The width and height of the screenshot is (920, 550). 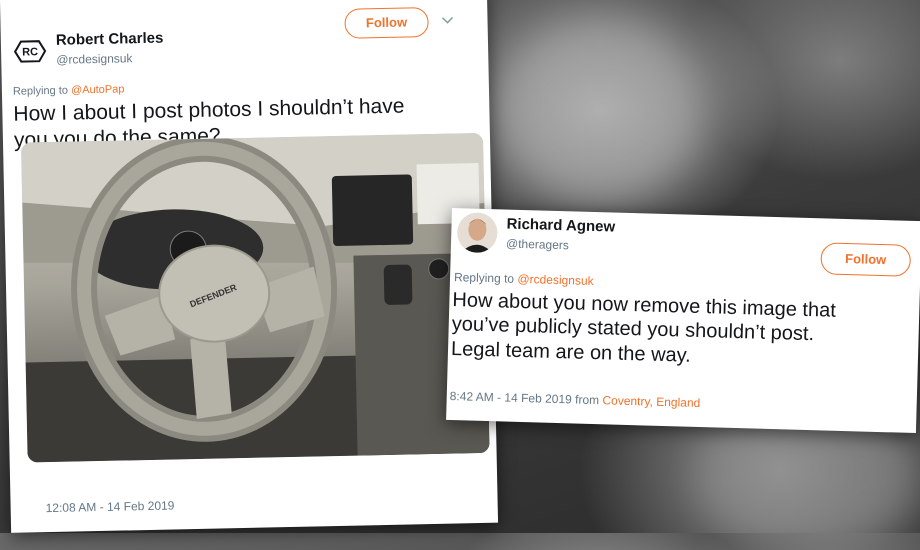 What do you see at coordinates (587, 400) in the screenshot?
I see `from-label: from` at bounding box center [587, 400].